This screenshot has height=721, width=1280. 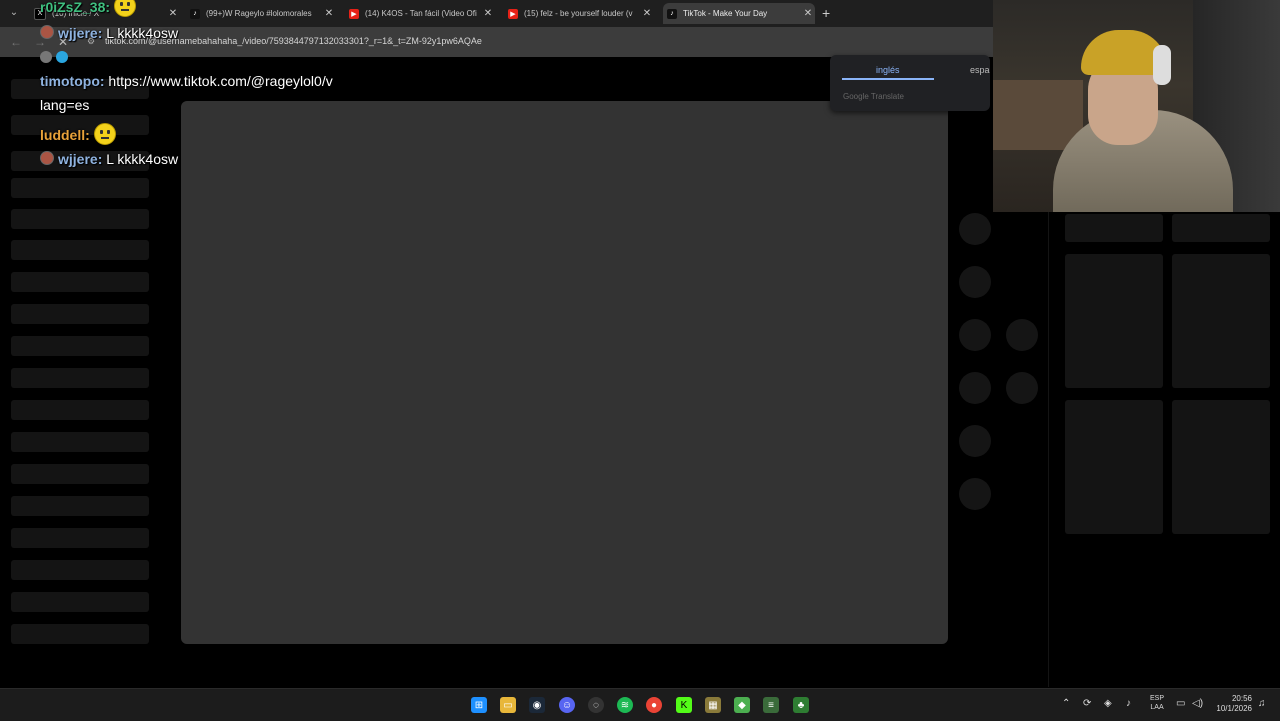 I want to click on active-tab-indicator, so click(x=888, y=79).